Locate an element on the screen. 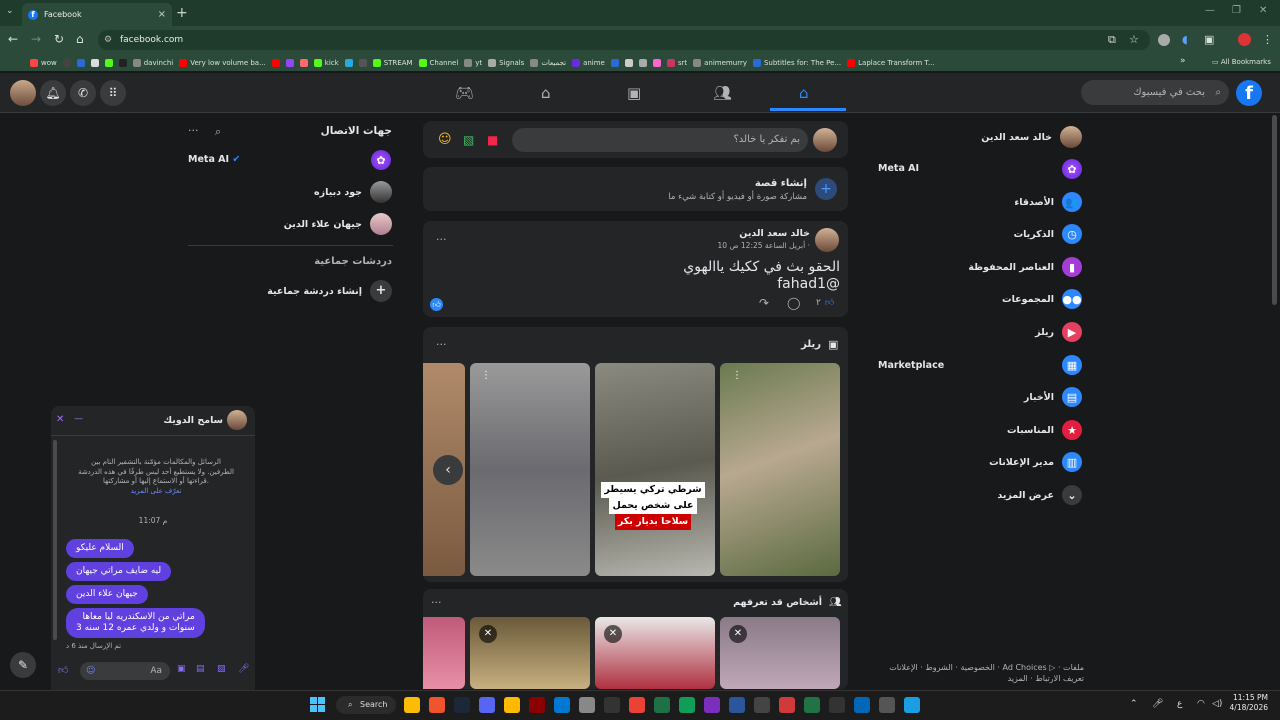 This screenshot has width=1280, height=720. reel-thumbnail is located at coordinates (655, 469).